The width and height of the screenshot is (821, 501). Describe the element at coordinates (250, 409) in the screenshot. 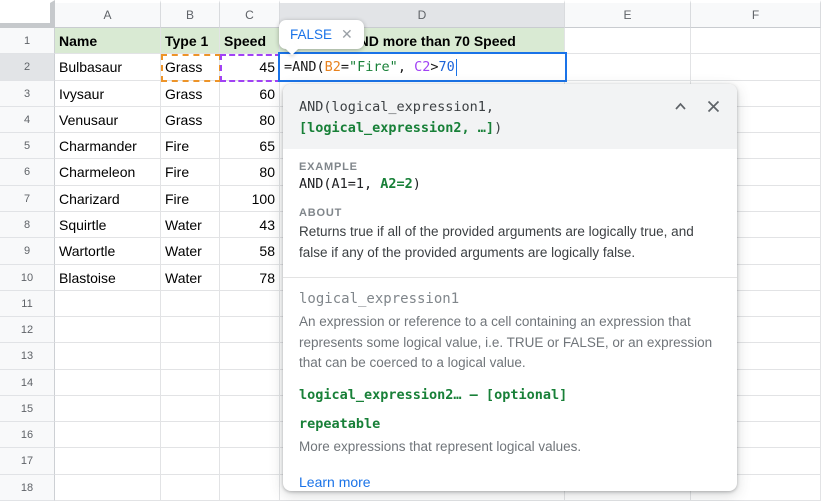

I see `cell-C15` at that location.